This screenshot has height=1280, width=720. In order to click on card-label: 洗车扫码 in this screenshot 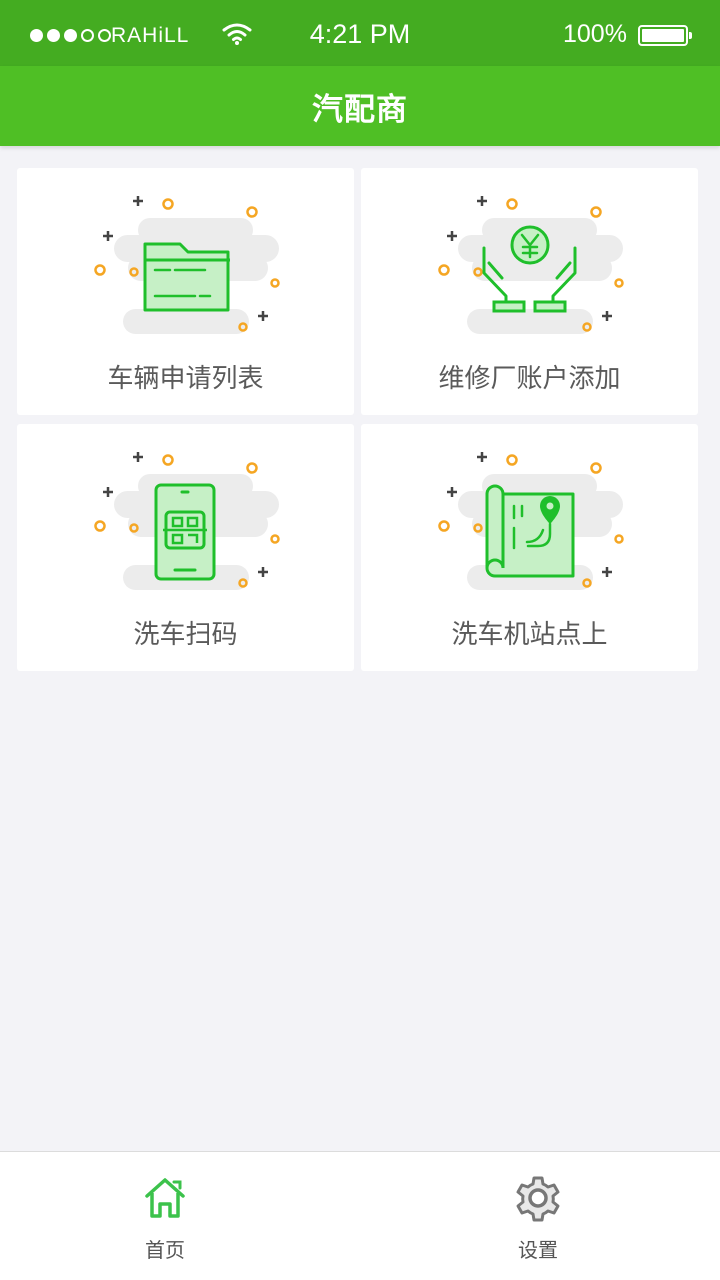, I will do `click(185, 635)`.